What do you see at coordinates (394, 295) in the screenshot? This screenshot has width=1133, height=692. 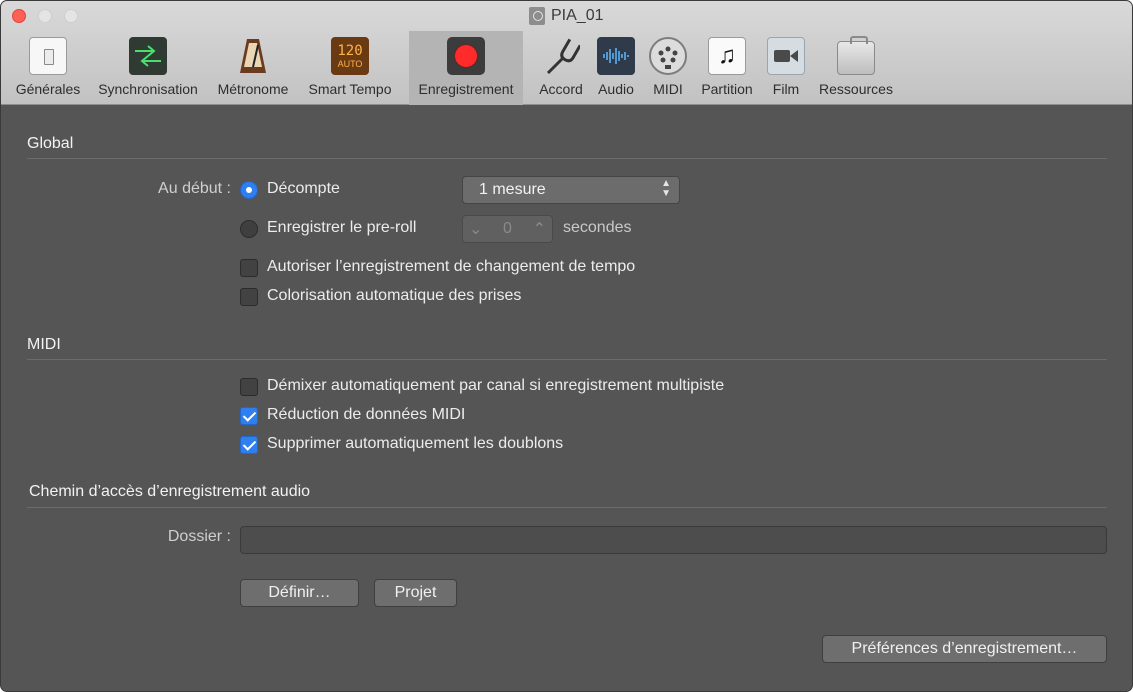 I see `auto-color-label: Colorisation automatique des prises` at bounding box center [394, 295].